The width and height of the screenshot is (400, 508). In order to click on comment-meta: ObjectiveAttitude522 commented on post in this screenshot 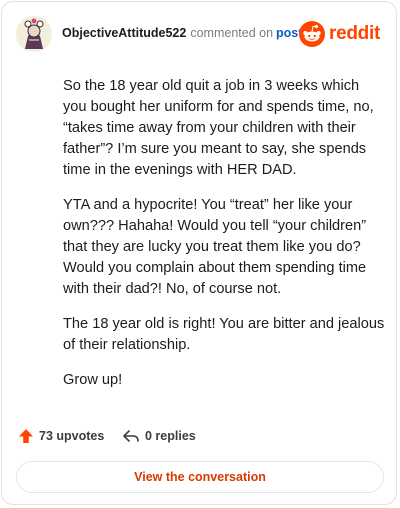, I will do `click(182, 33)`.